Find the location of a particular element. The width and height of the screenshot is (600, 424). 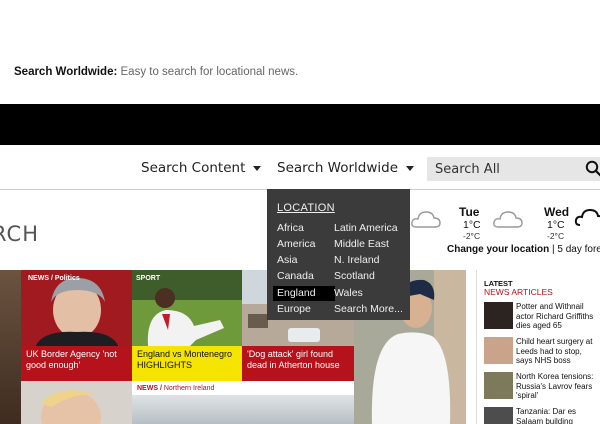

location-n-ireland: N. Ireland is located at coordinates (357, 260).